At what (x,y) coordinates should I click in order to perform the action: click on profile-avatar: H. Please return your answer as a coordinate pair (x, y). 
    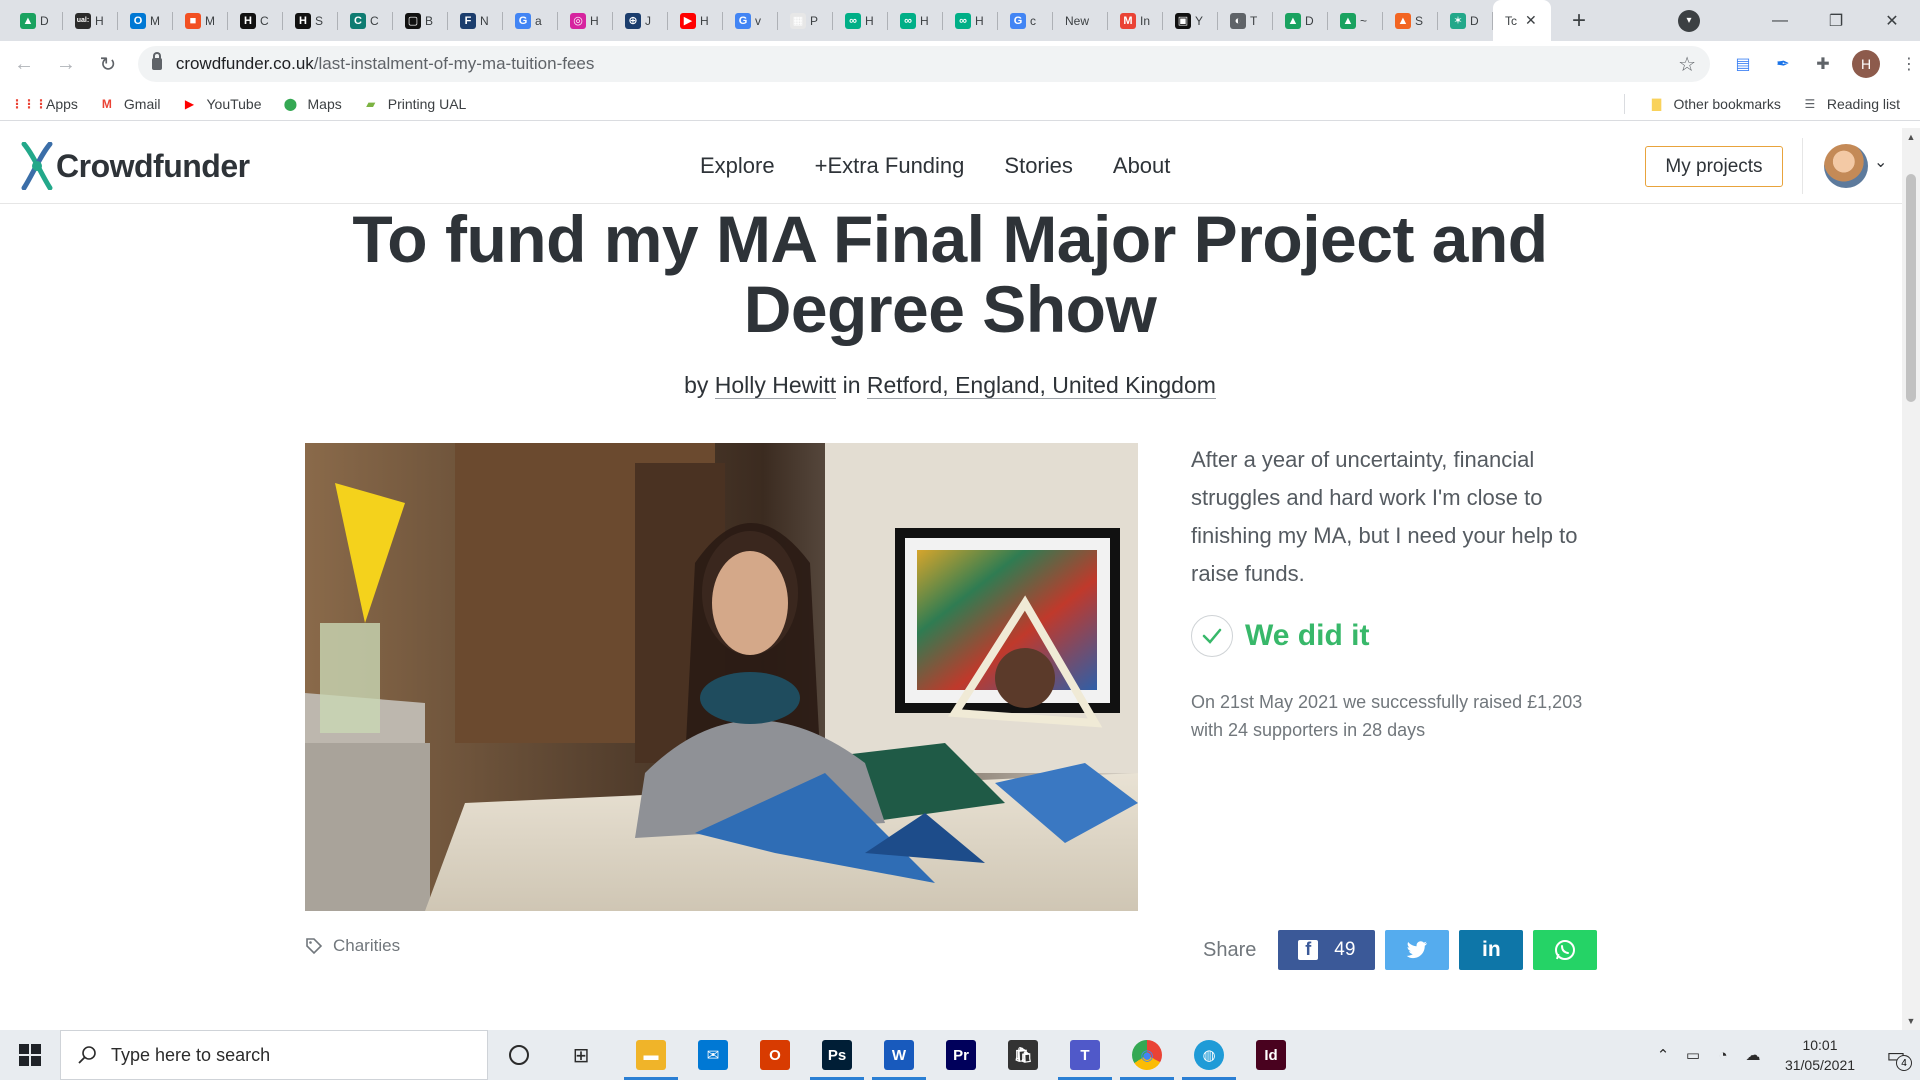
    Looking at the image, I should click on (1866, 64).